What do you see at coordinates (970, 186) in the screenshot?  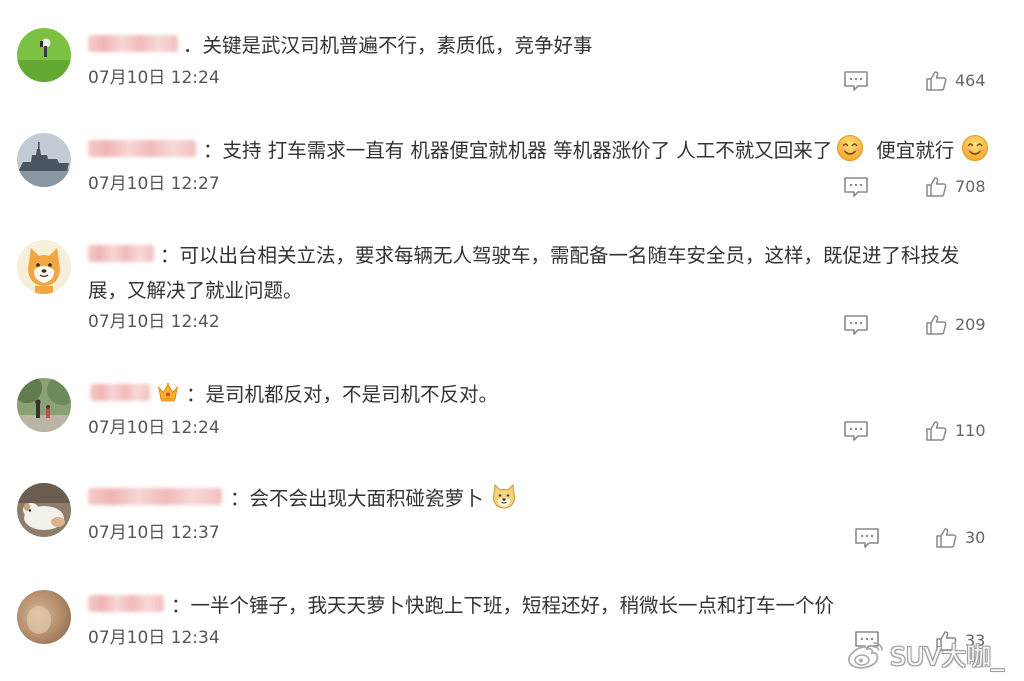 I see `like-count: 708` at bounding box center [970, 186].